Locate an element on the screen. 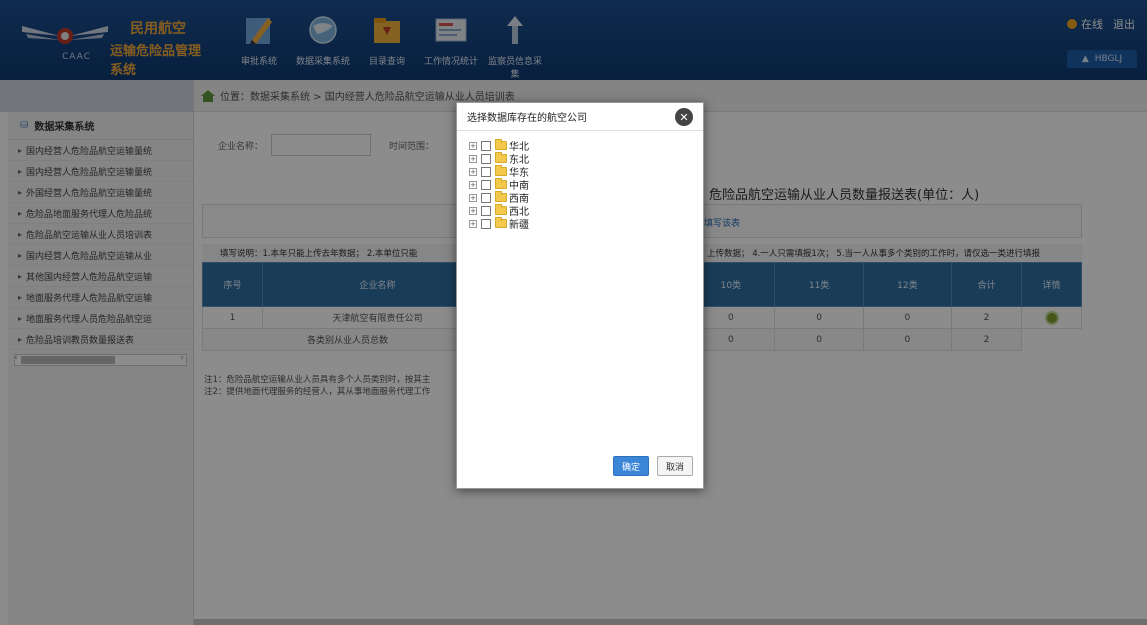 This screenshot has height=625, width=1147. region-tree: + 华北 + 东北 + 华东 + 中南 + 西南 + 西北 + 新疆 is located at coordinates (499, 185).